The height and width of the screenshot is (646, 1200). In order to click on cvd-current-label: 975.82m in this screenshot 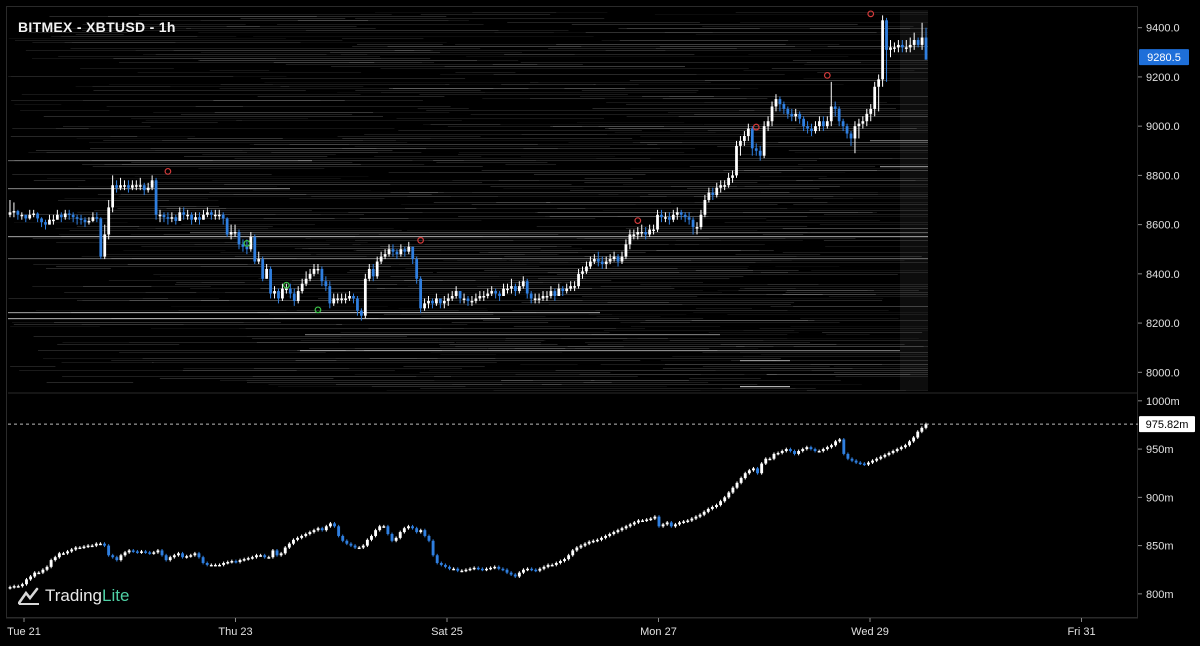, I will do `click(1167, 425)`.